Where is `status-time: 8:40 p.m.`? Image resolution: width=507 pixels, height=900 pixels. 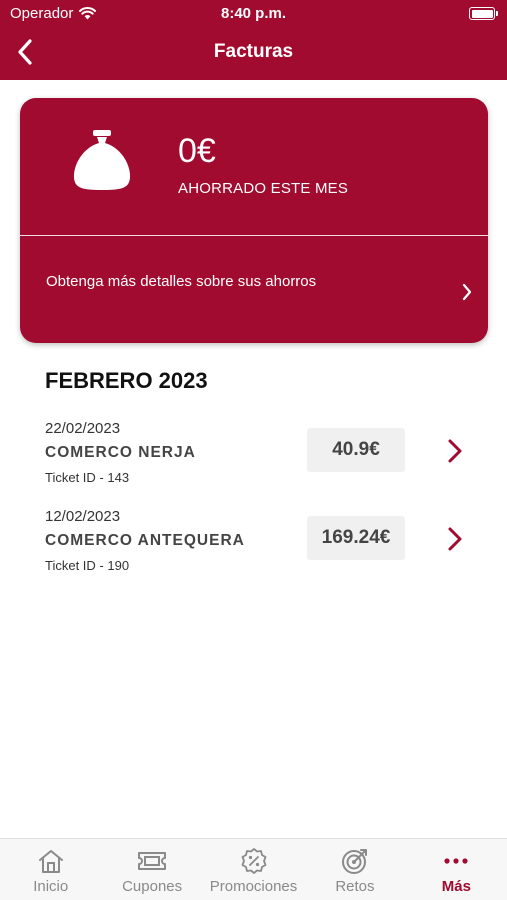 status-time: 8:40 p.m. is located at coordinates (253, 13).